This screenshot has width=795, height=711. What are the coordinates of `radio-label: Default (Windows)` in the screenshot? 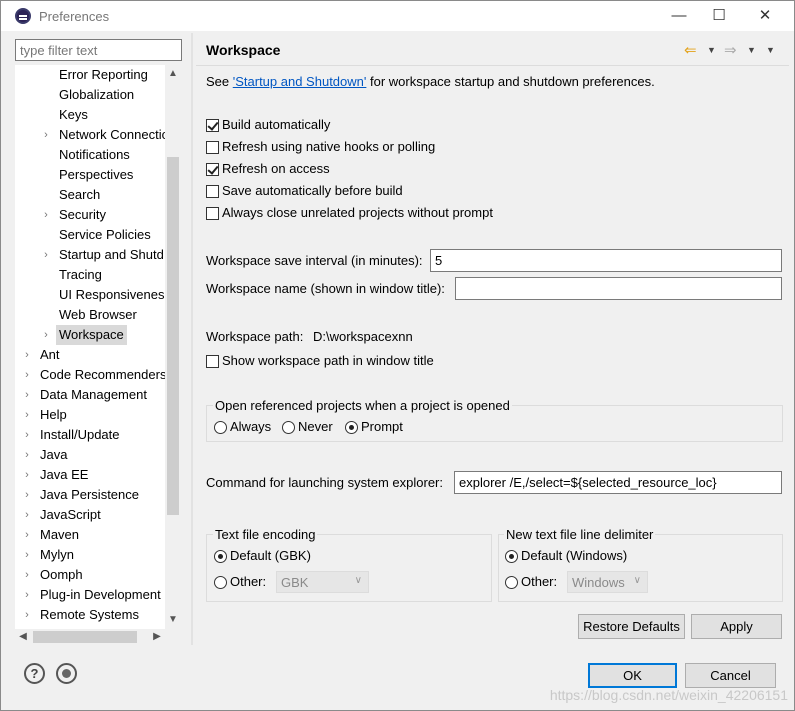 It's located at (574, 555).